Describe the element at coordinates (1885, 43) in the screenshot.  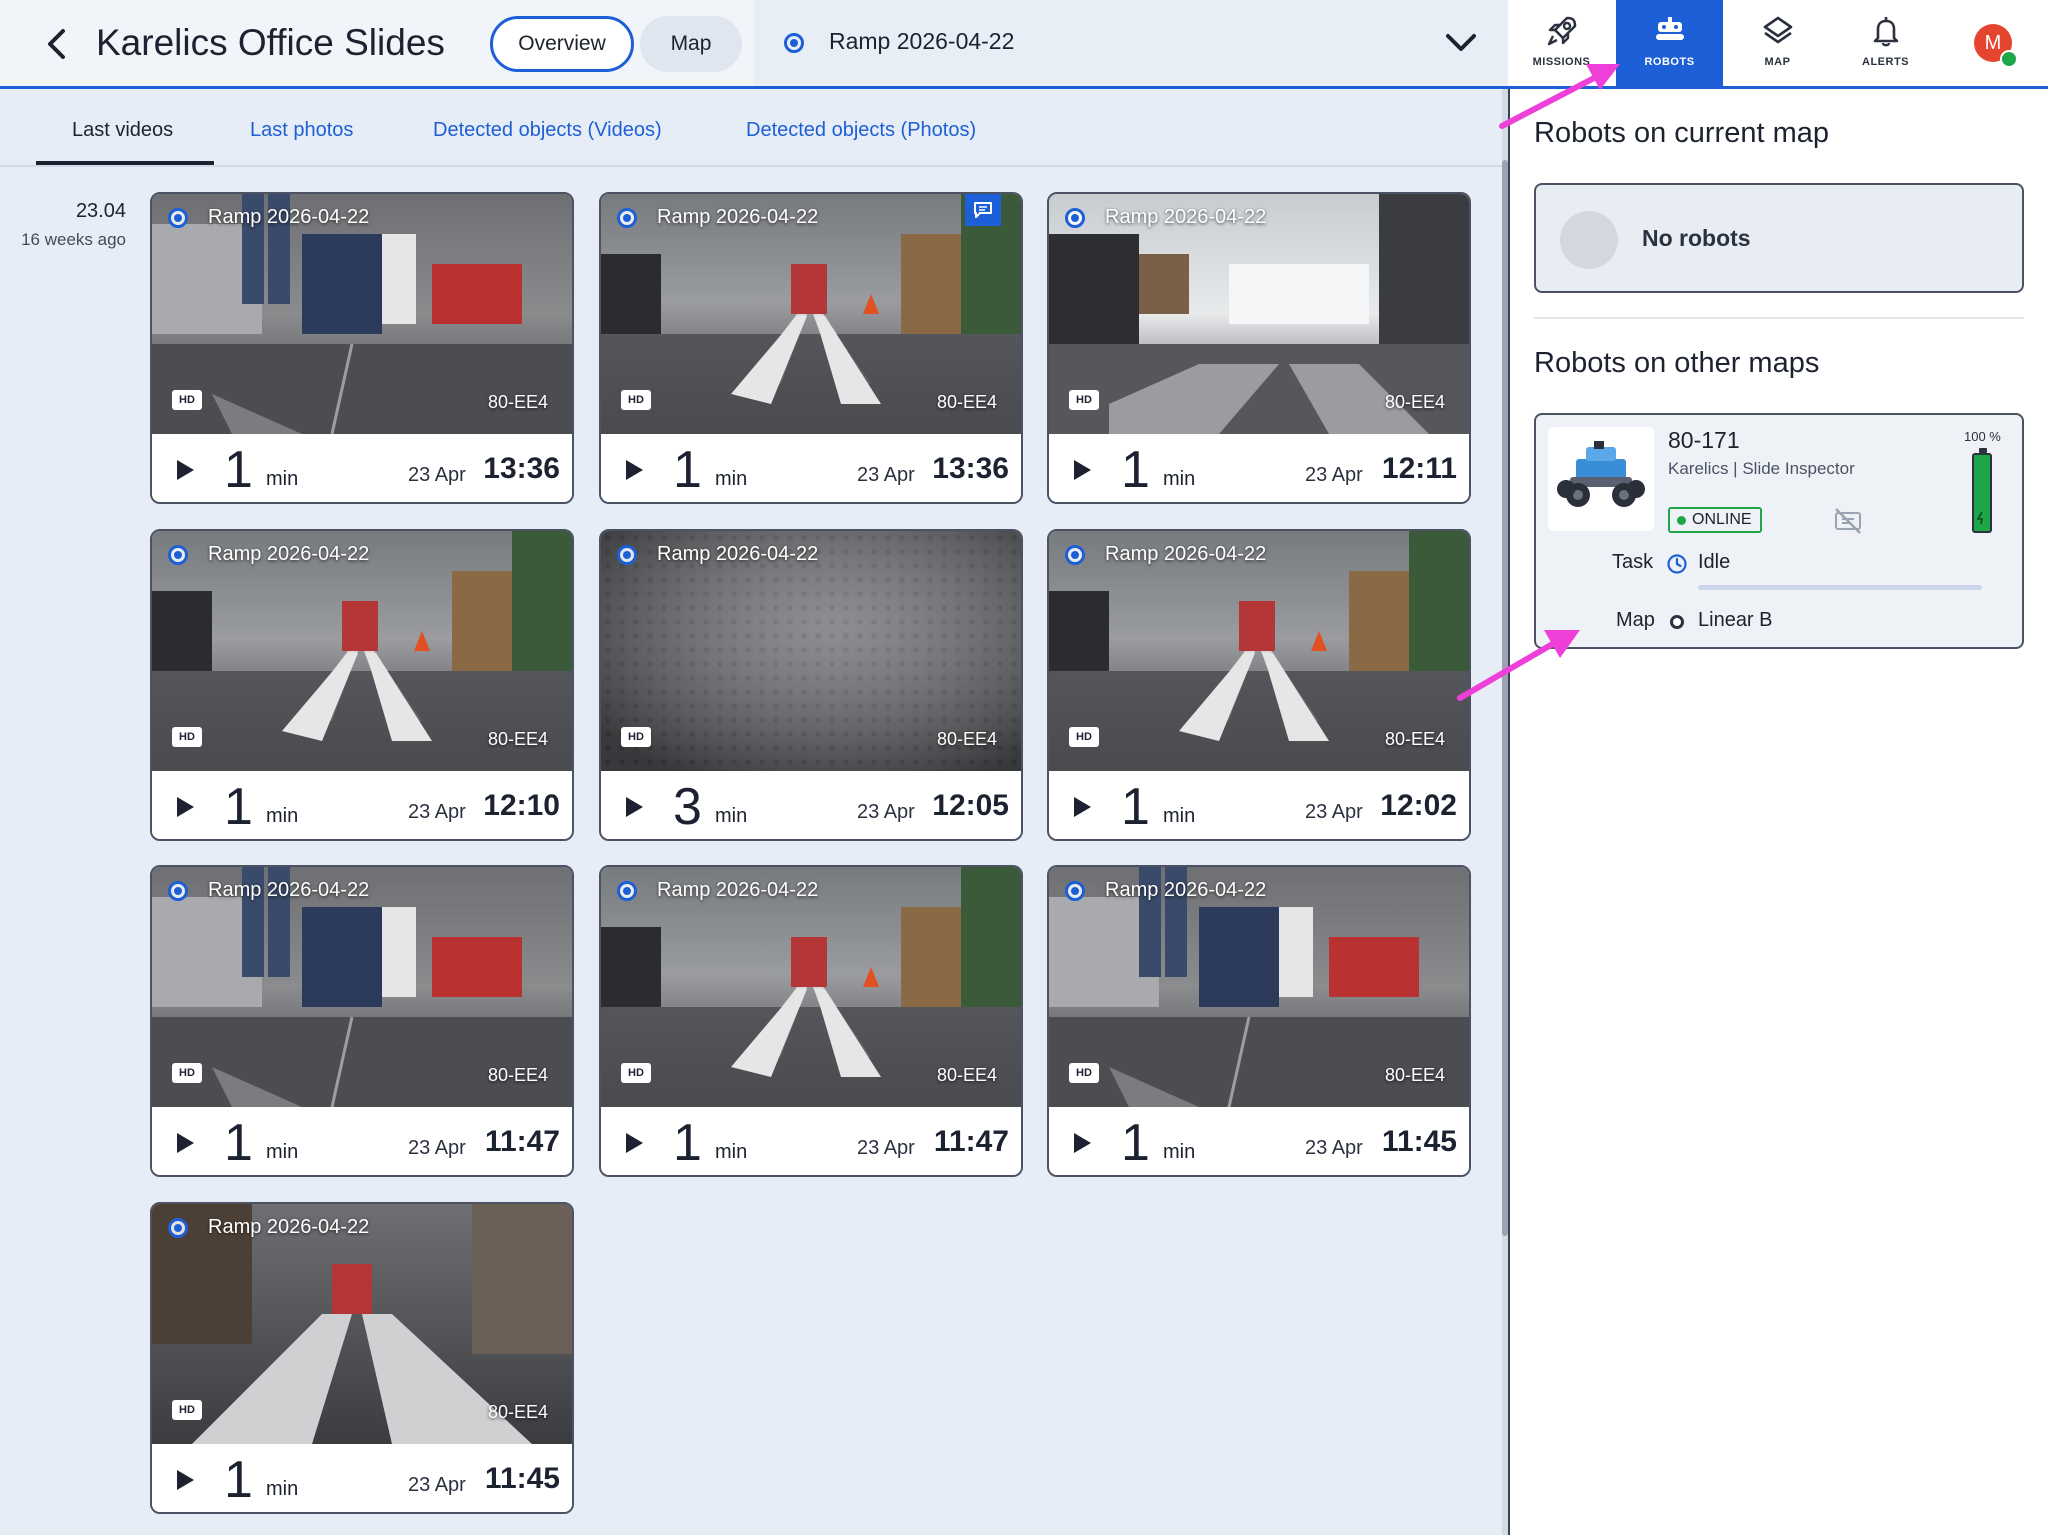
I see `nav-alerts: ALERTS` at that location.